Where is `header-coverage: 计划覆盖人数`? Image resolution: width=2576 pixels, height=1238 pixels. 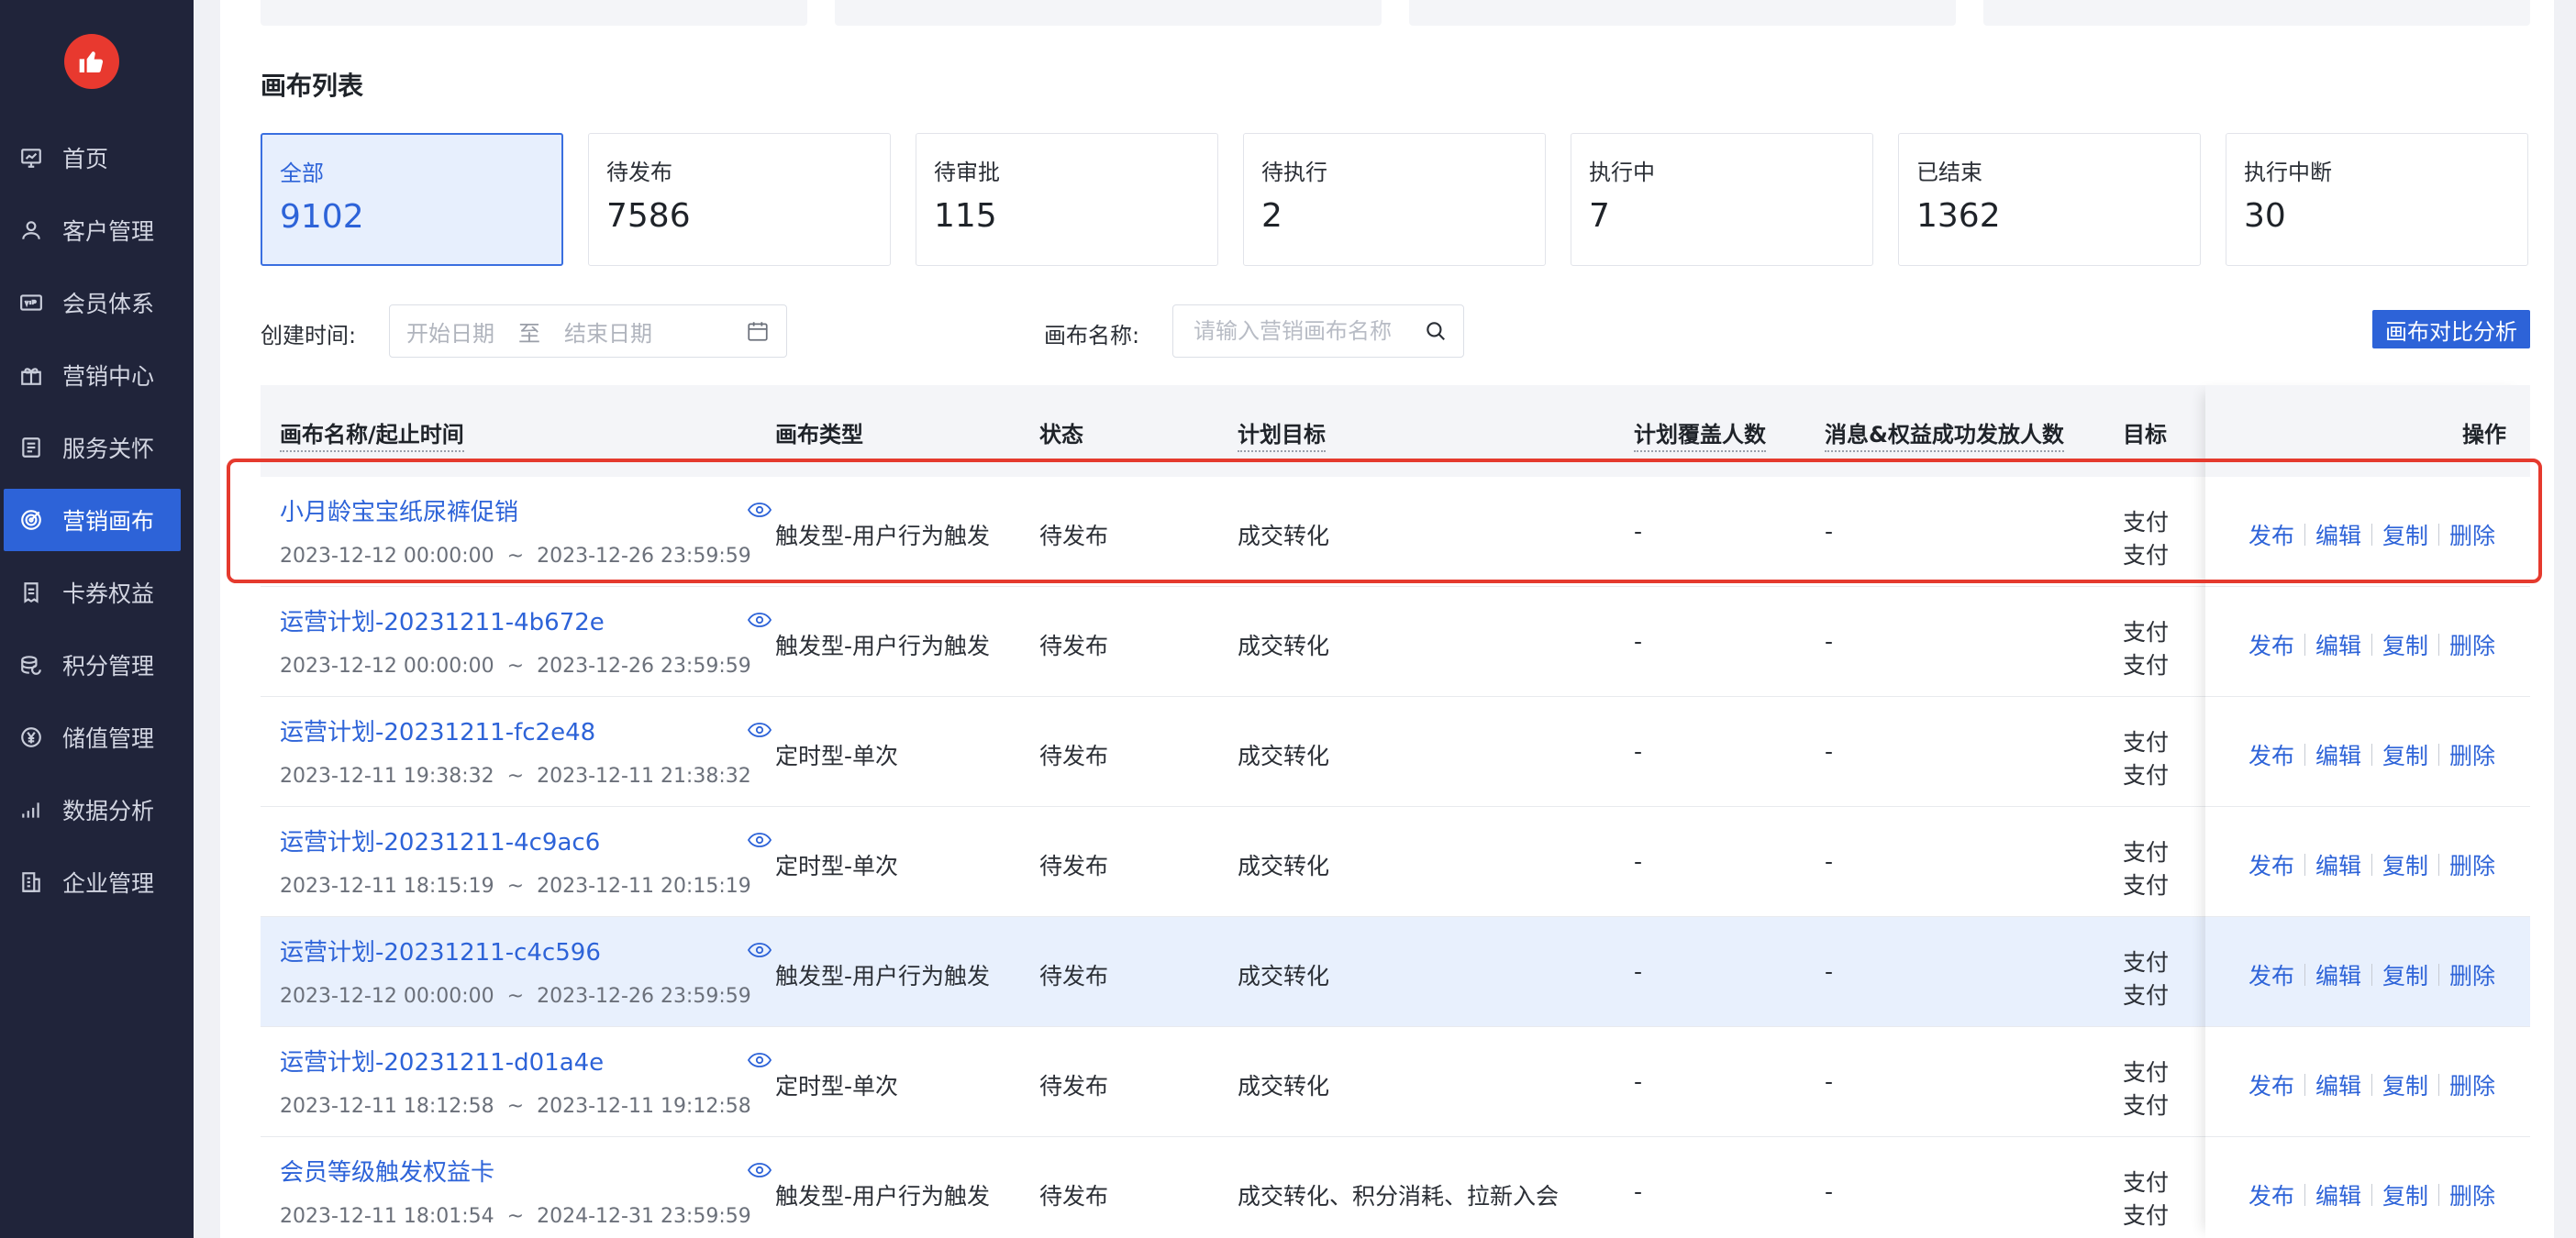 header-coverage: 计划覆盖人数 is located at coordinates (1700, 434).